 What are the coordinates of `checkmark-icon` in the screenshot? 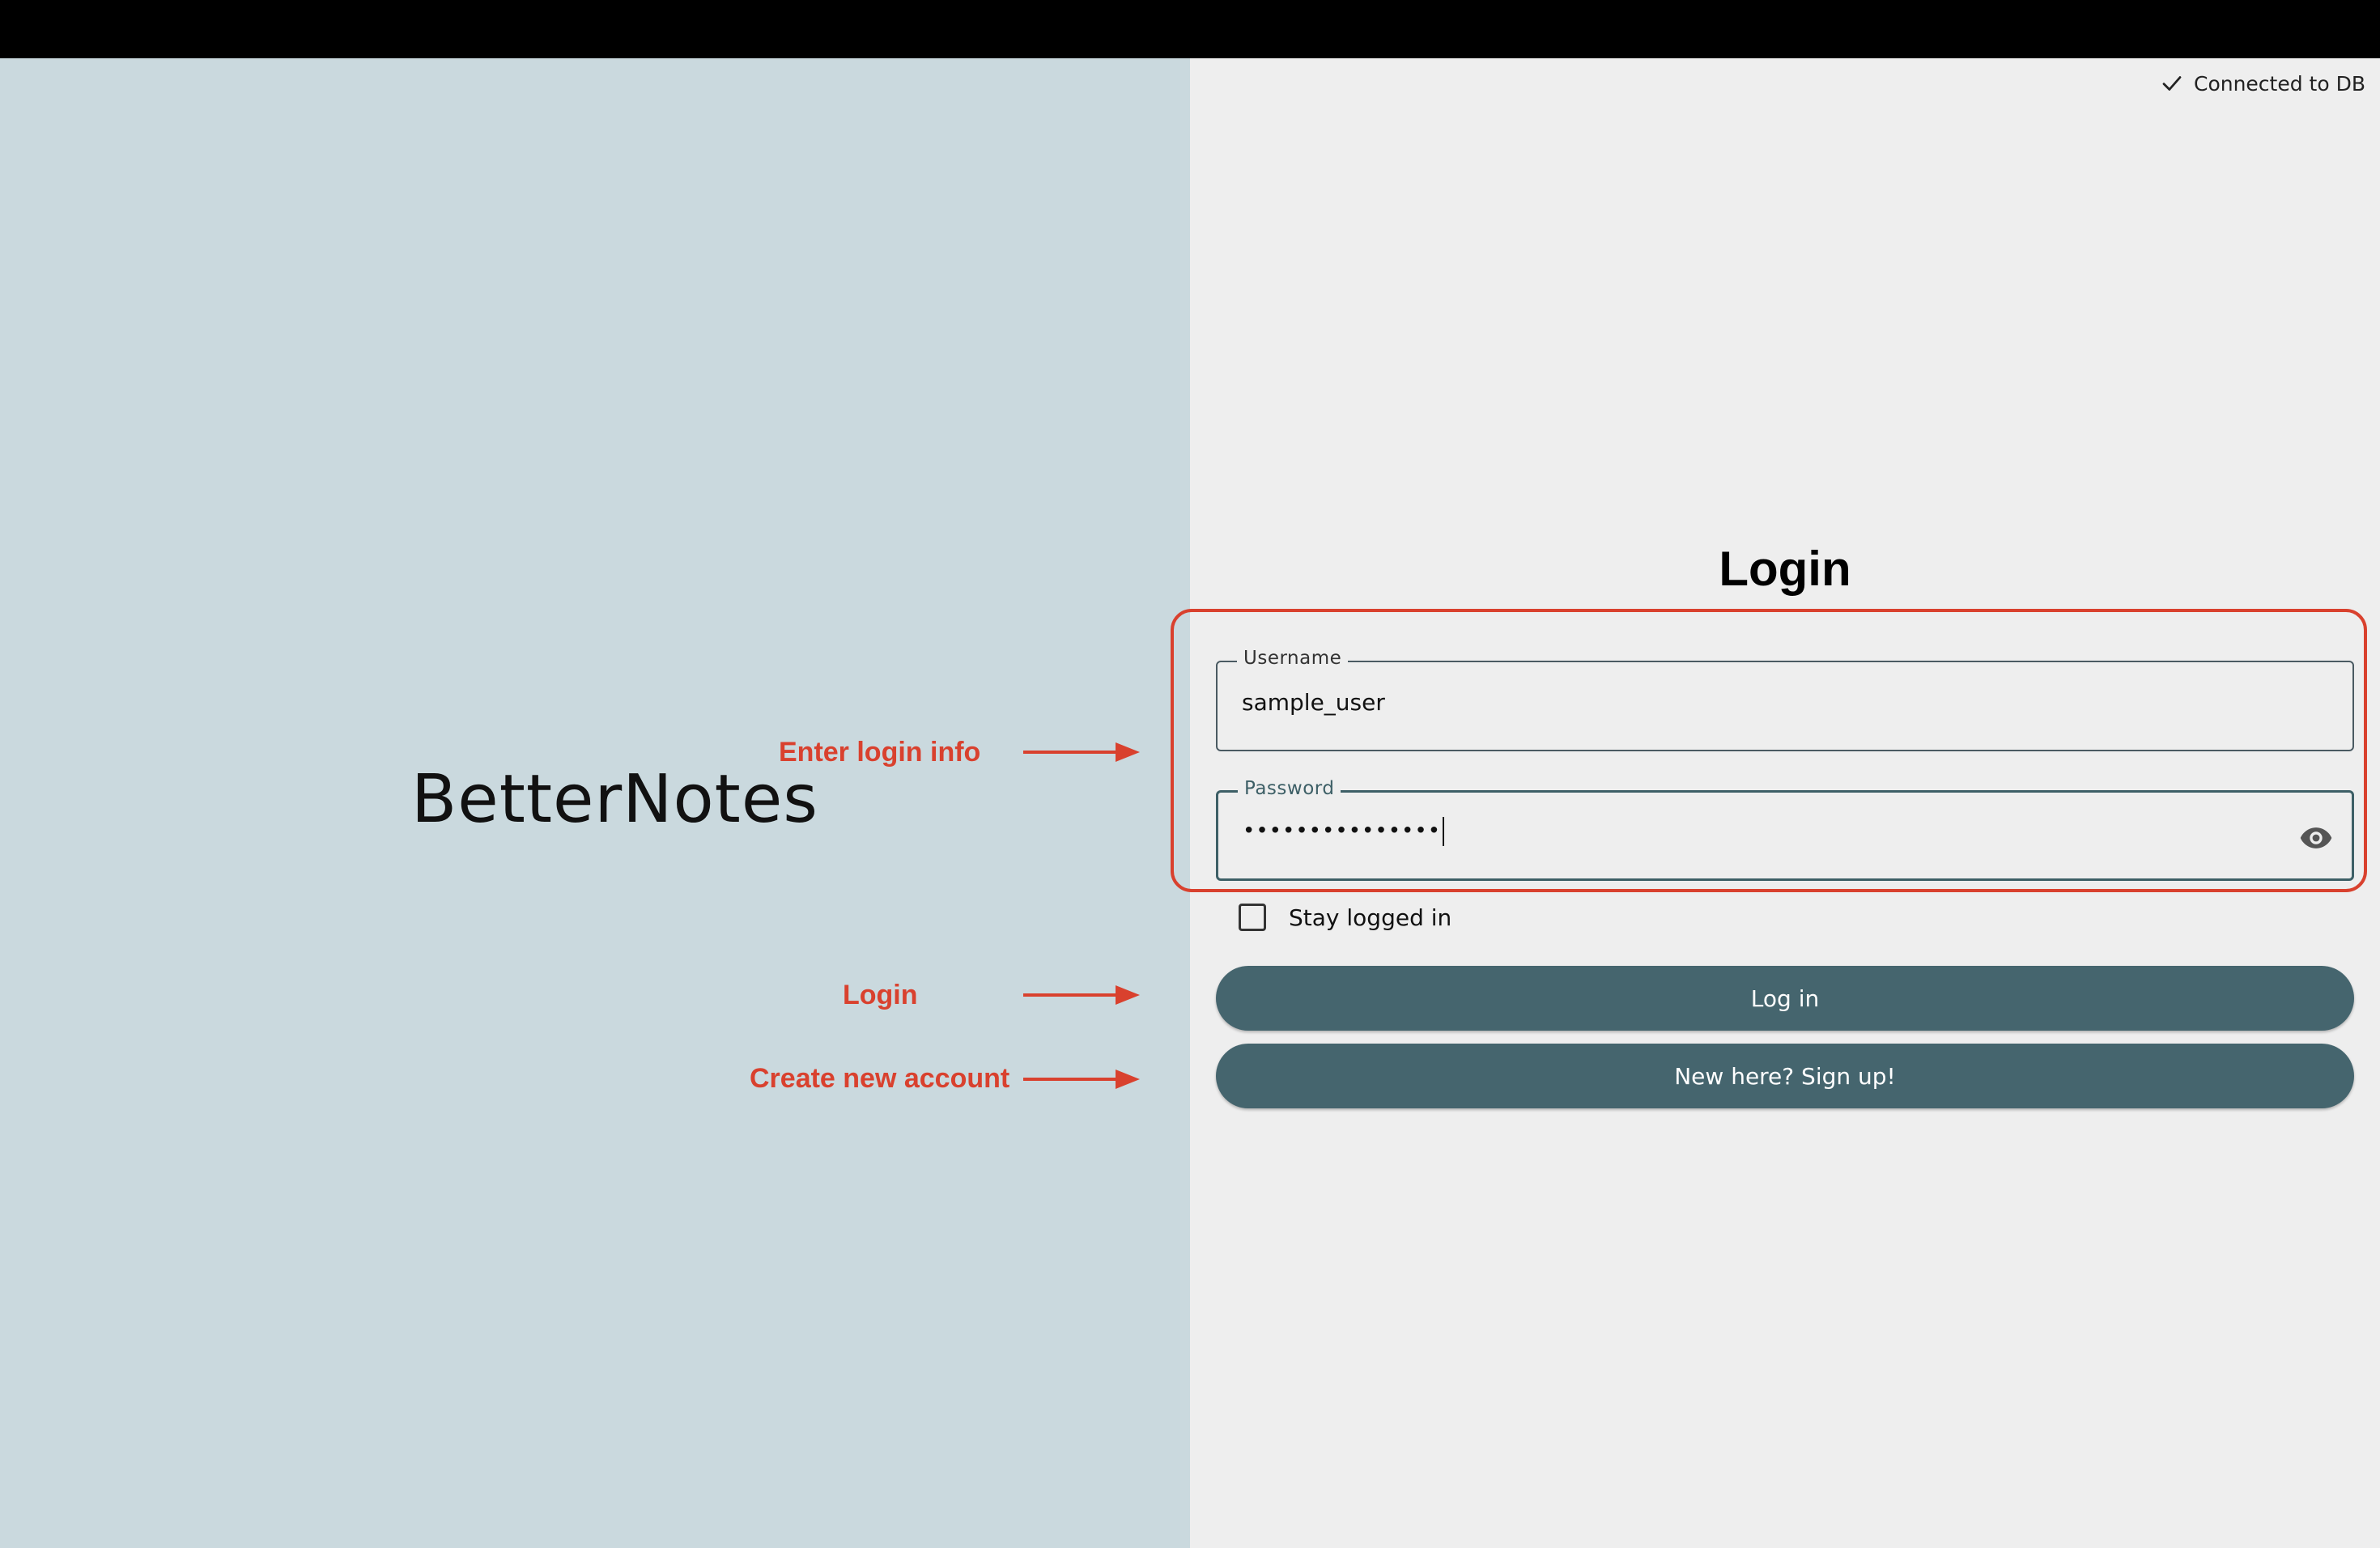 It's located at (2172, 83).